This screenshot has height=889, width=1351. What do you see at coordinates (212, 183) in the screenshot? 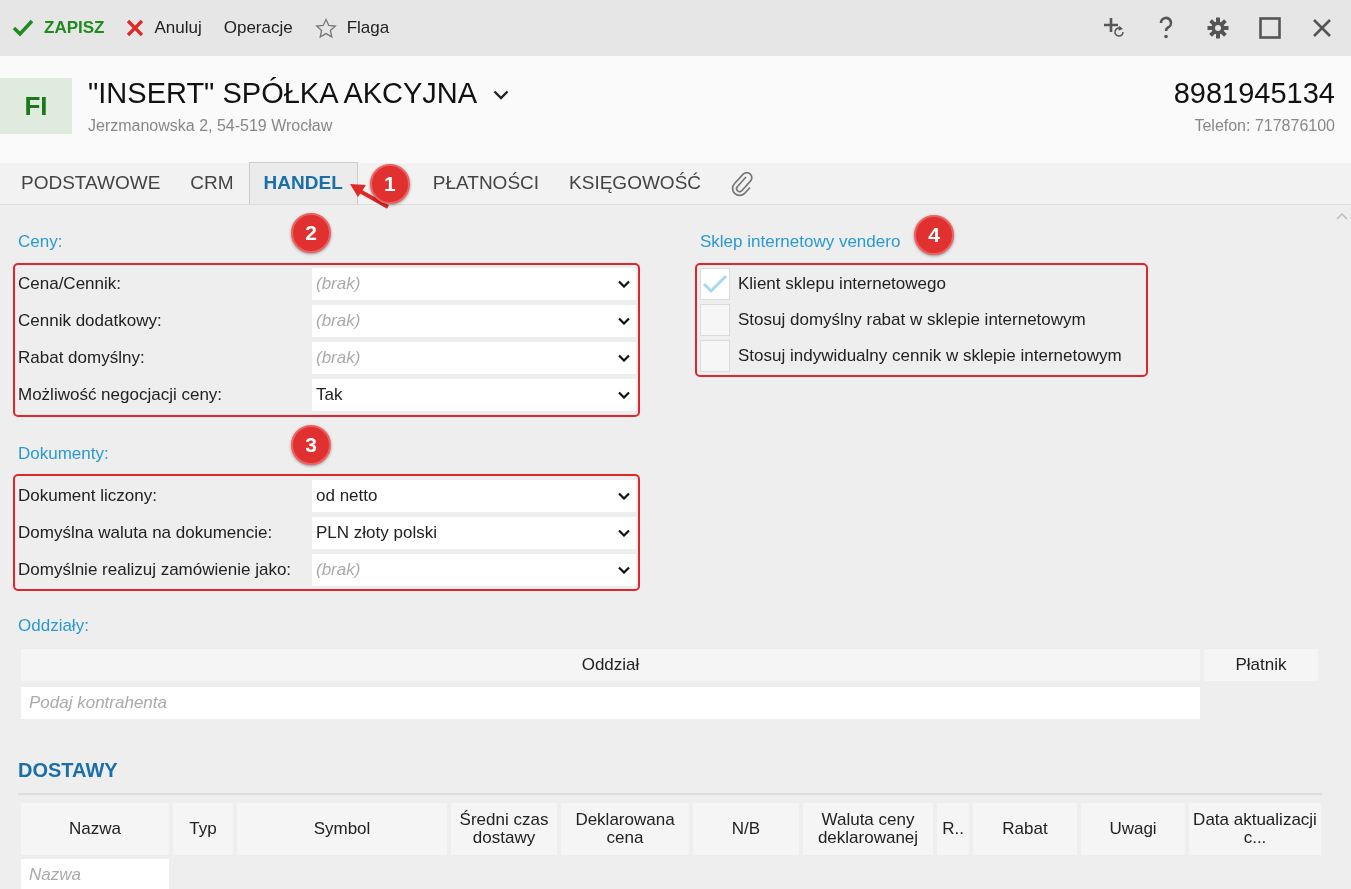
I see `tab: CRM` at bounding box center [212, 183].